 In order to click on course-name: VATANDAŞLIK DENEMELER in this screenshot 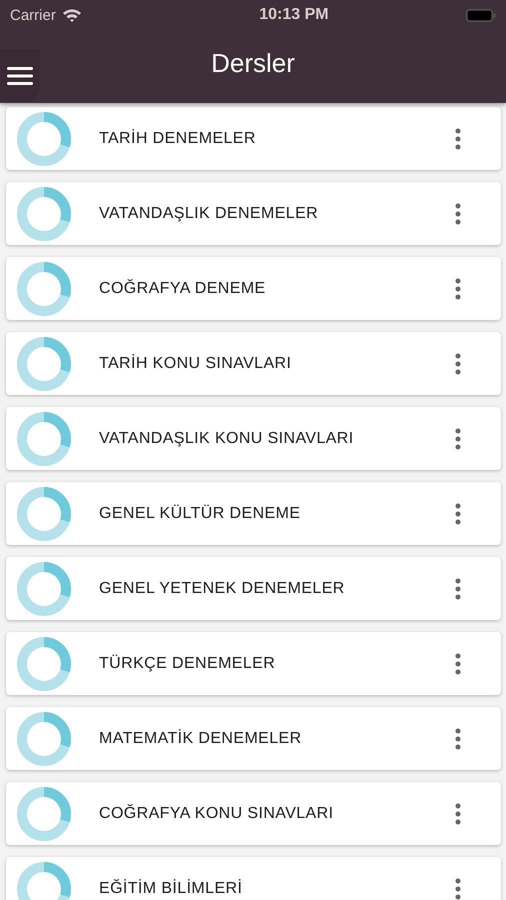, I will do `click(209, 213)`.